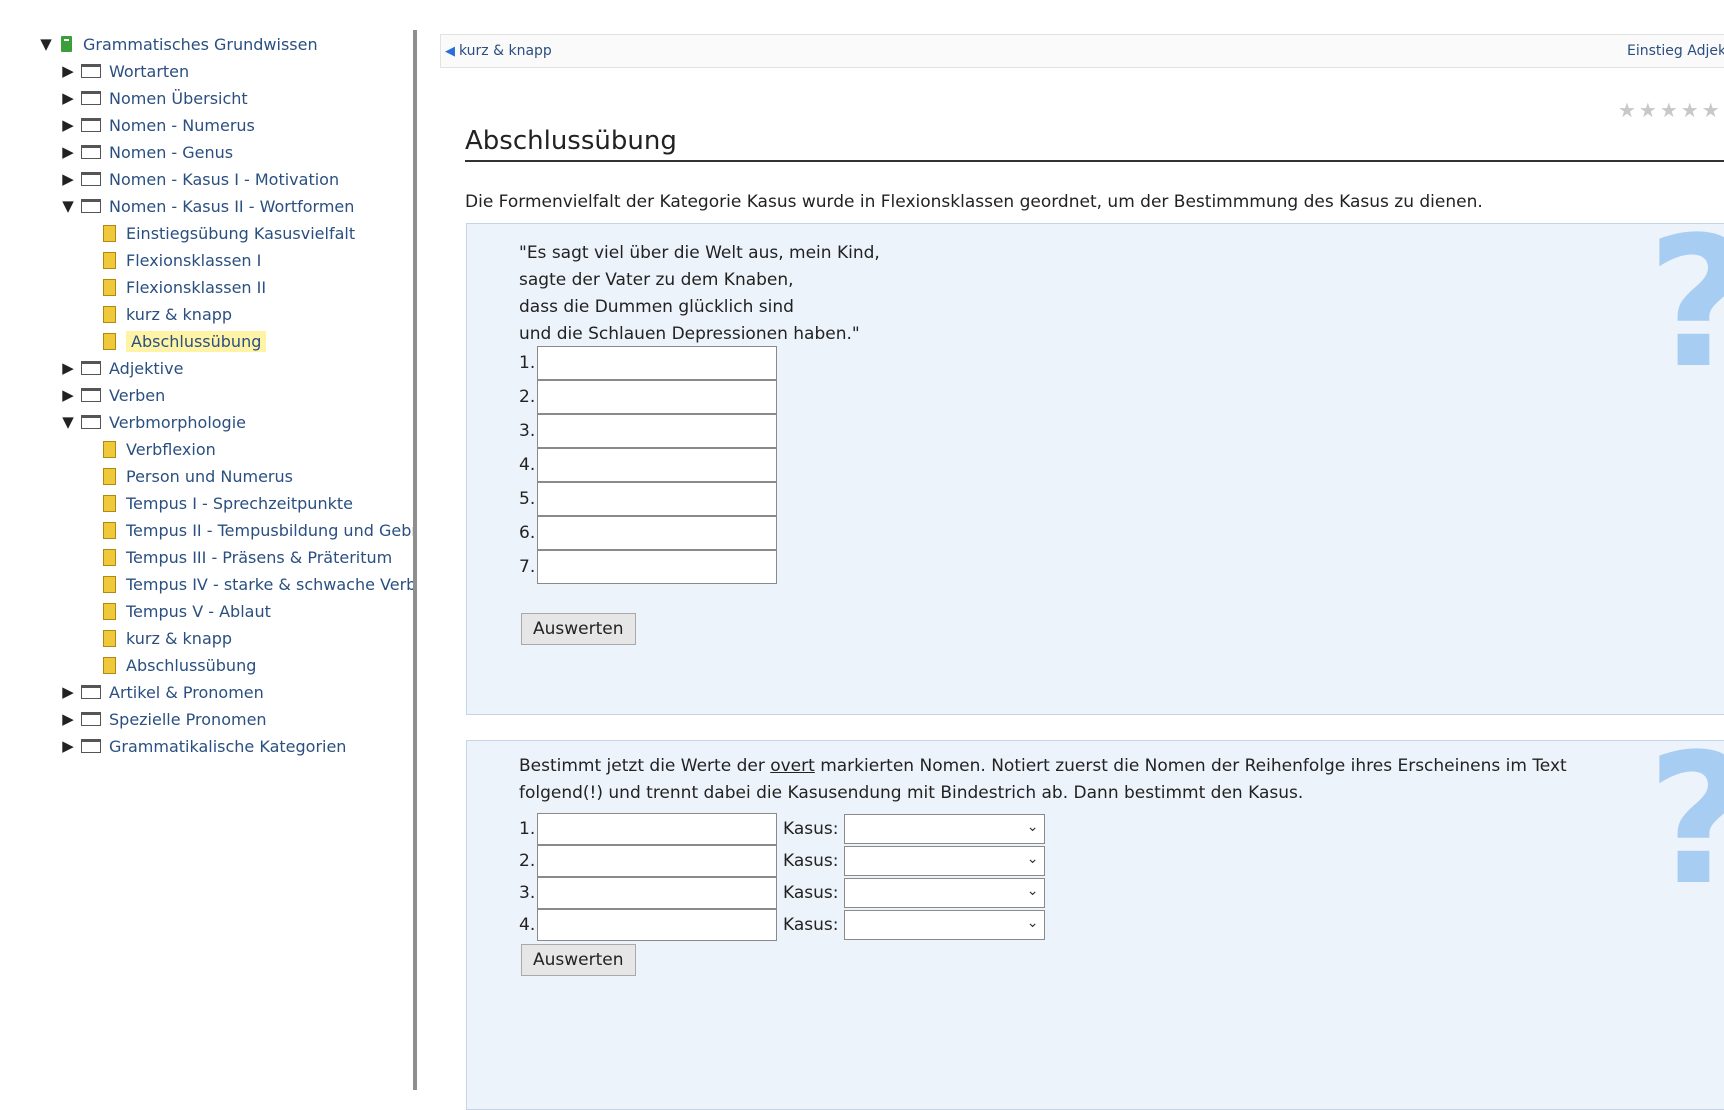  I want to click on answer-row: 3., so click(648, 431).